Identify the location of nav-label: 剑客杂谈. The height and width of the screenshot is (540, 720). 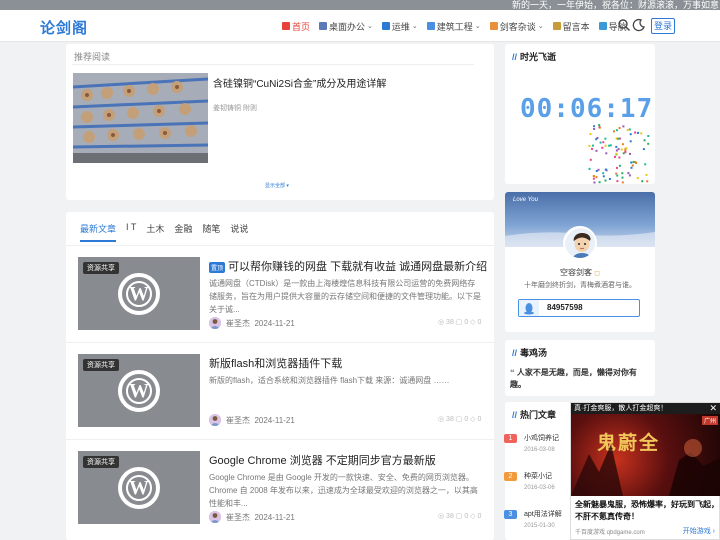
(517, 26).